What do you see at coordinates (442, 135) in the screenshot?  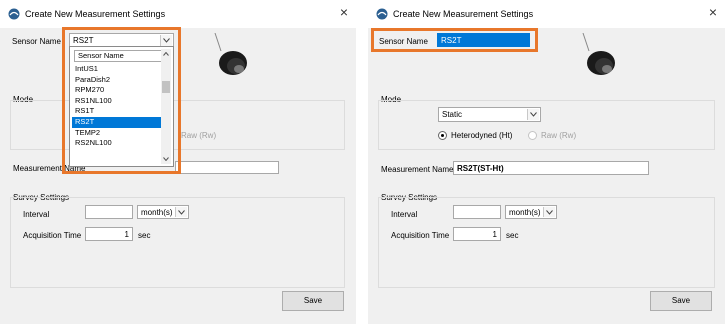 I see `heterodyned-radio` at bounding box center [442, 135].